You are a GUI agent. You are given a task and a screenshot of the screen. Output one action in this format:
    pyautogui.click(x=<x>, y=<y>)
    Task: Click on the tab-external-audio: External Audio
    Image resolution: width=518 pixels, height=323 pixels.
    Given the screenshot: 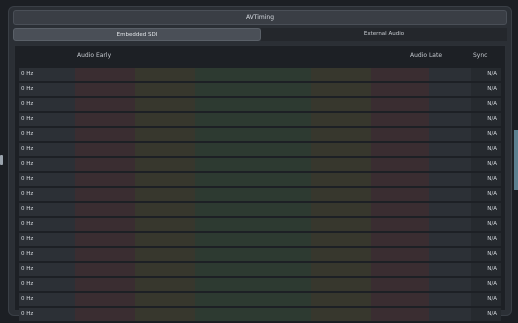 What is the action you would take?
    pyautogui.click(x=384, y=34)
    